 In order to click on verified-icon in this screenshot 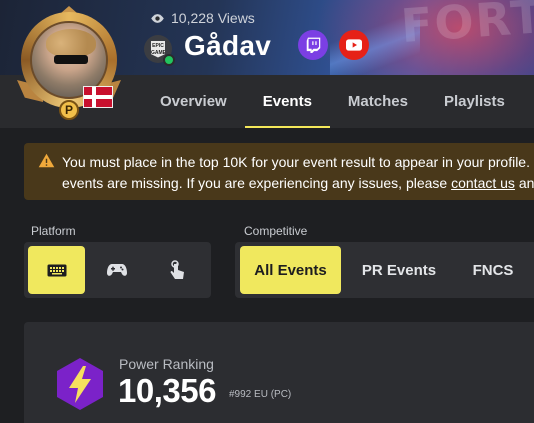, I will do `click(169, 60)`.